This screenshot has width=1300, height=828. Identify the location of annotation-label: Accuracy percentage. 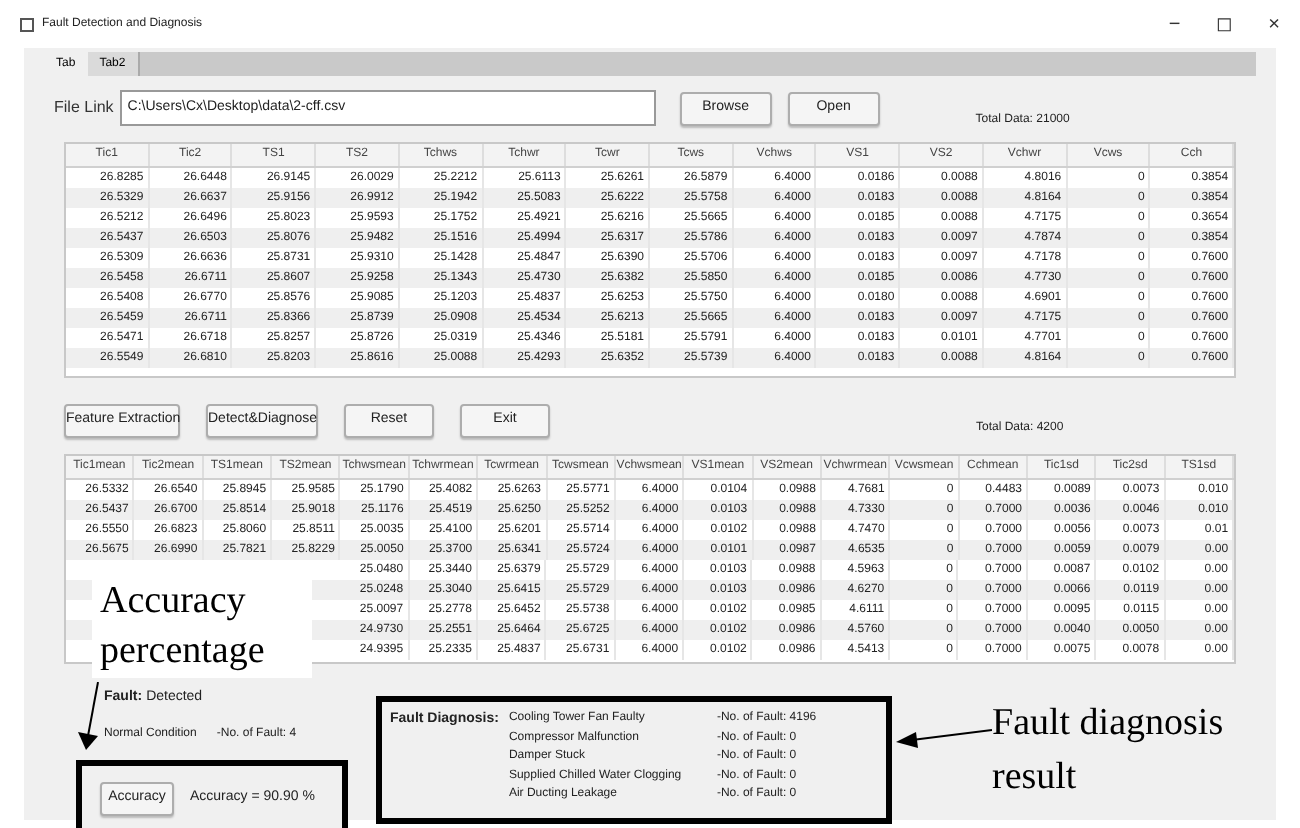
(202, 626).